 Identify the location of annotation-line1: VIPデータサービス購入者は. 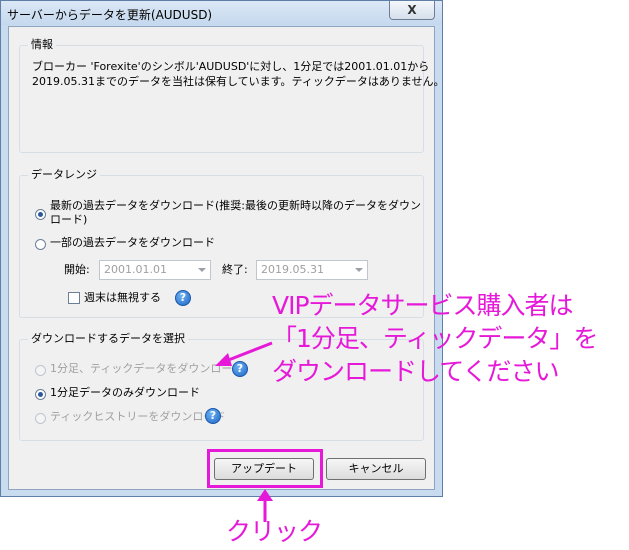
(423, 305).